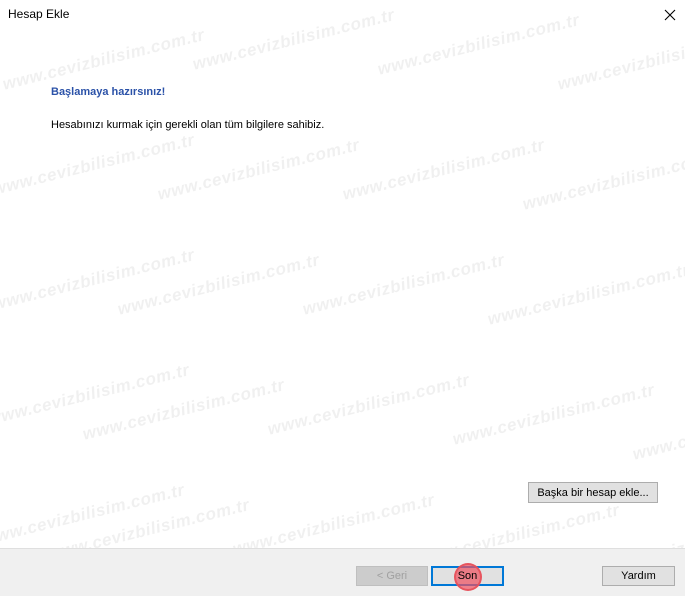  What do you see at coordinates (108, 92) in the screenshot?
I see `page-heading: Başlamaya hazırsınız!` at bounding box center [108, 92].